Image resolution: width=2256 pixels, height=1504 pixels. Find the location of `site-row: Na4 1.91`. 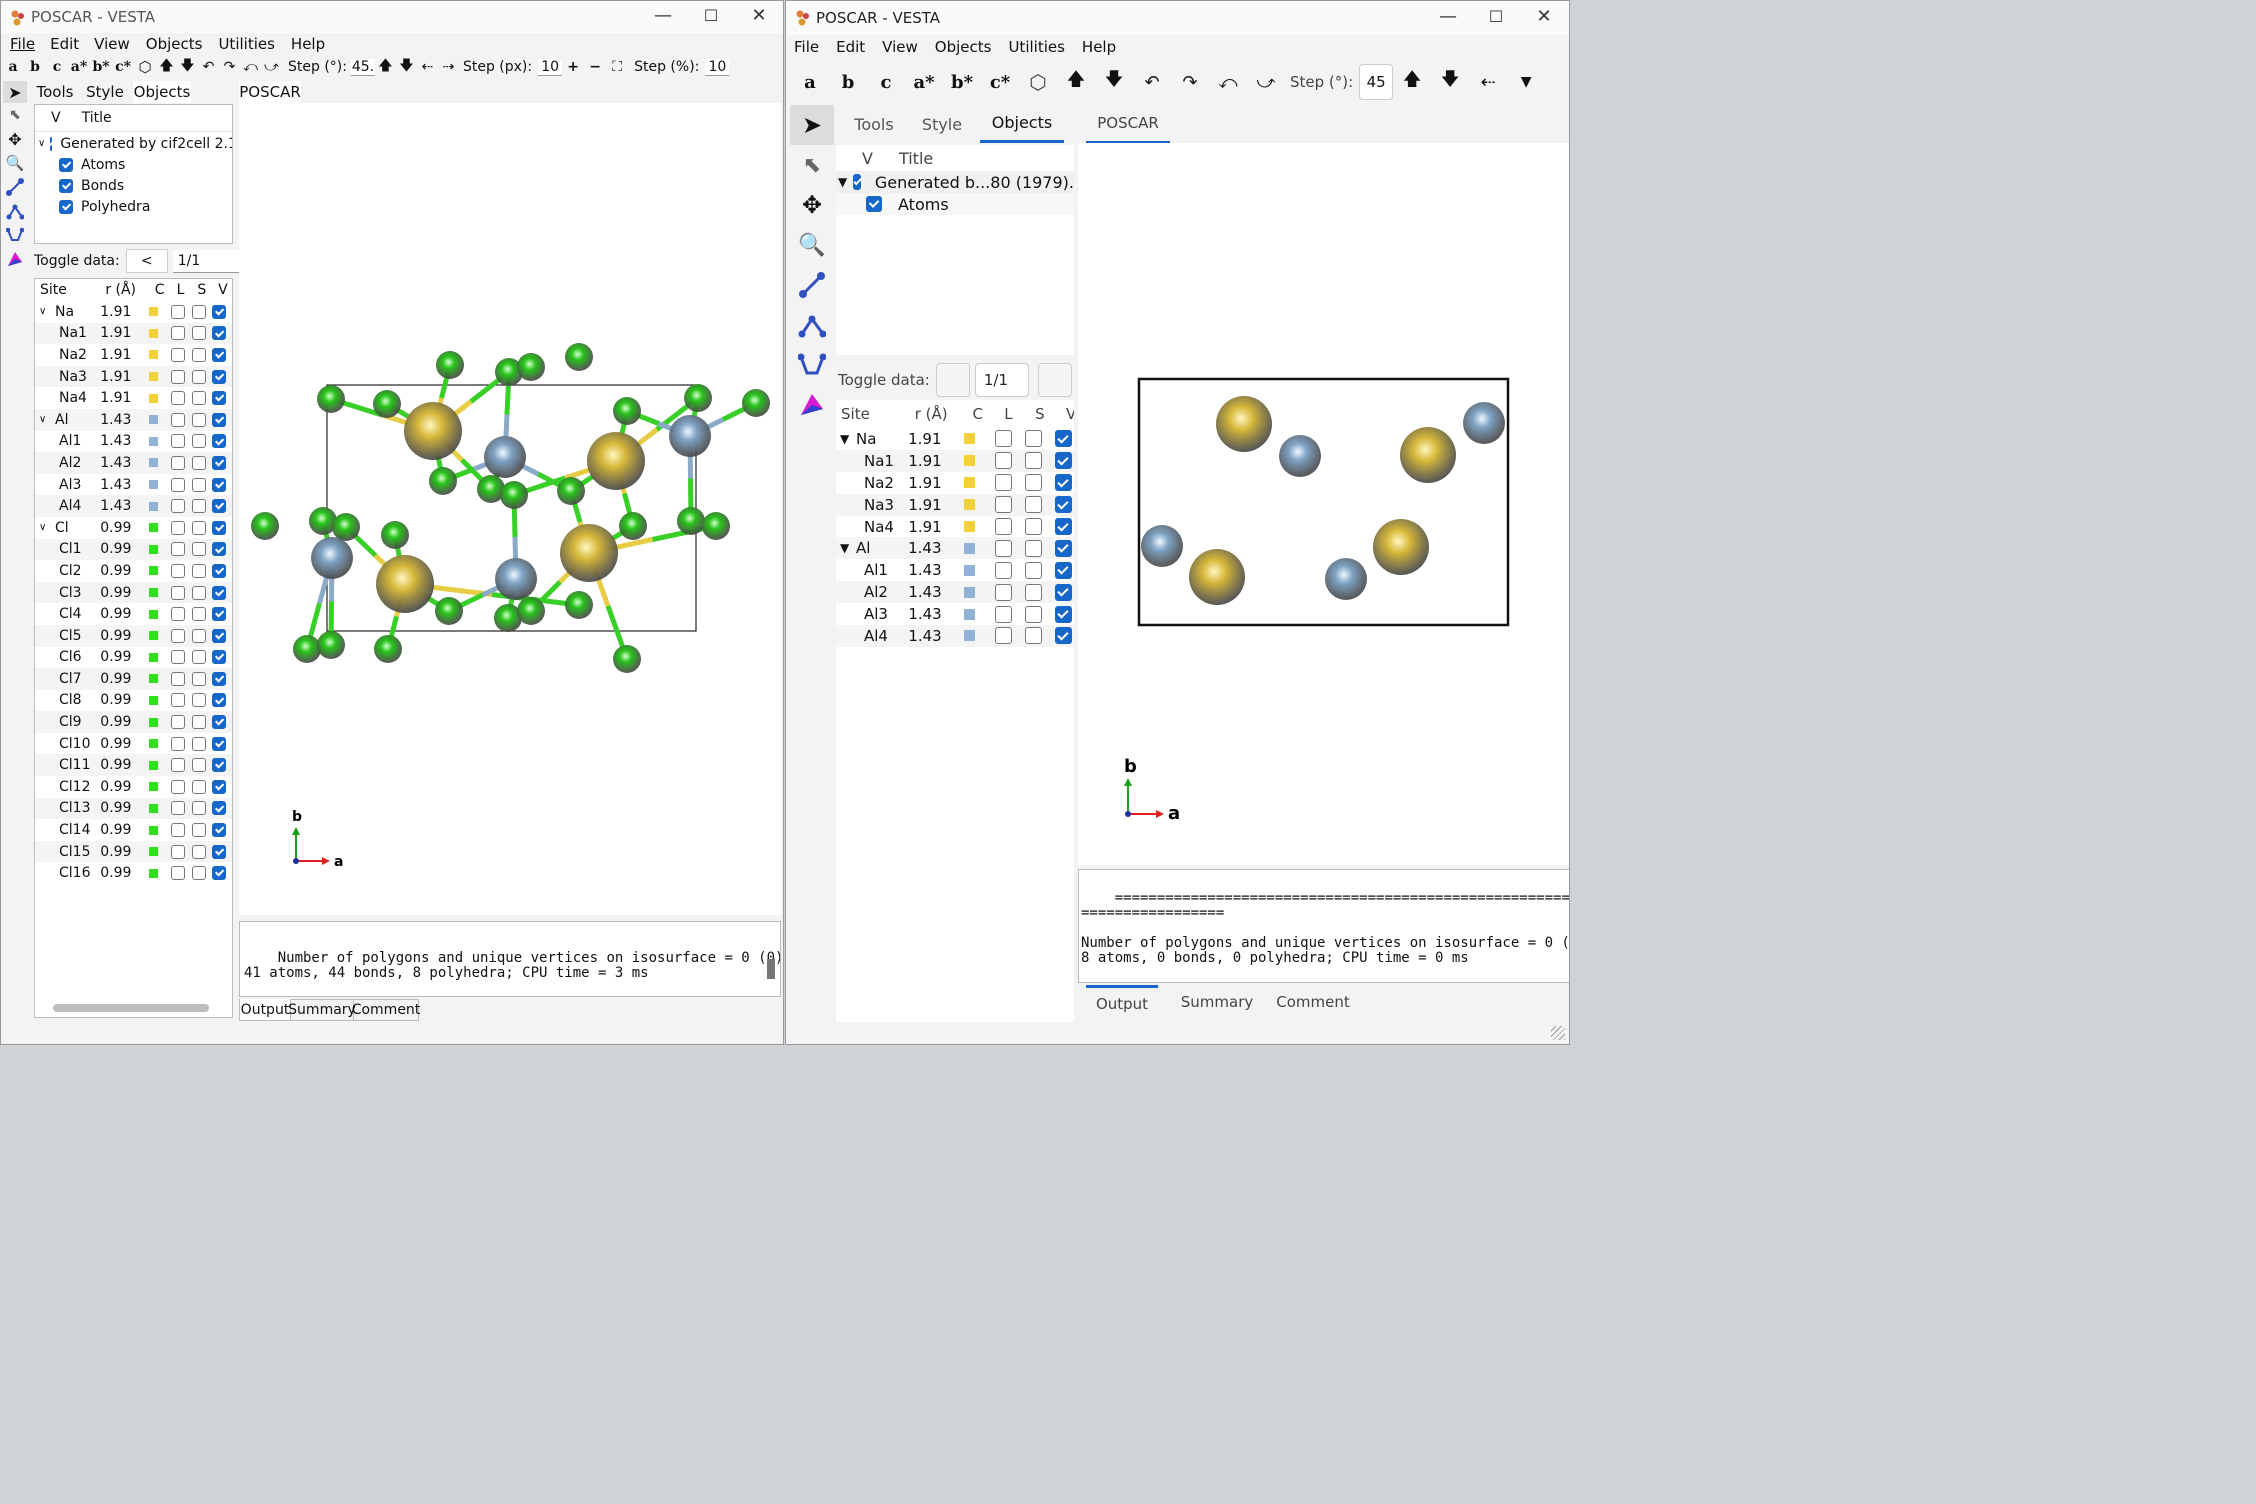

site-row: Na4 1.91 is located at coordinates (133, 398).